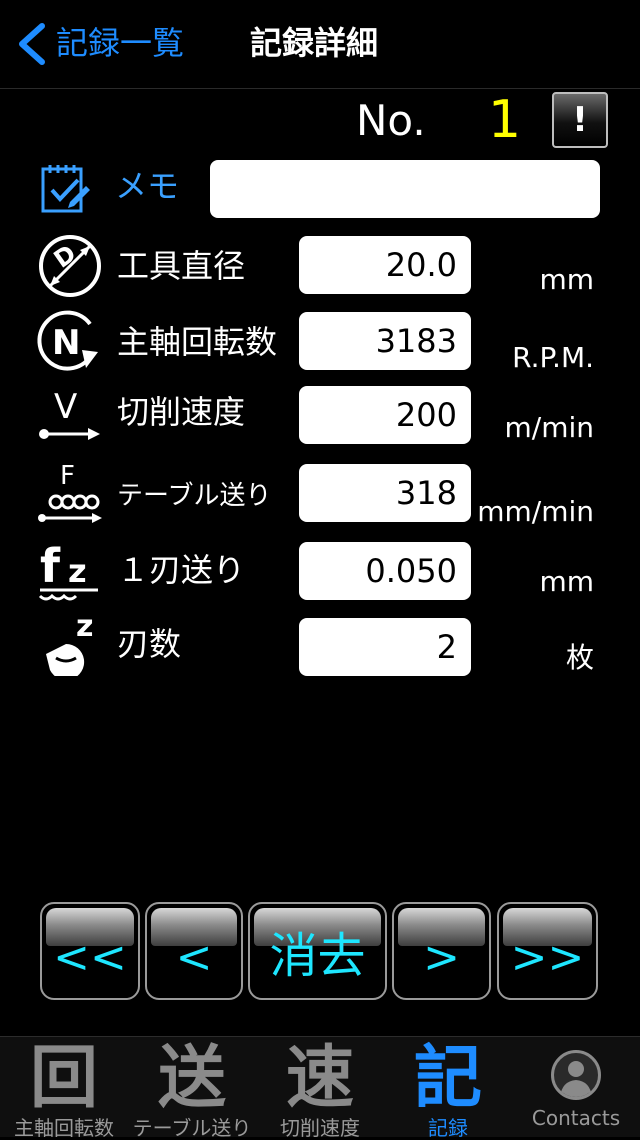 The width and height of the screenshot is (640, 1140). I want to click on tab-records-label: 記録, so click(448, 1128).